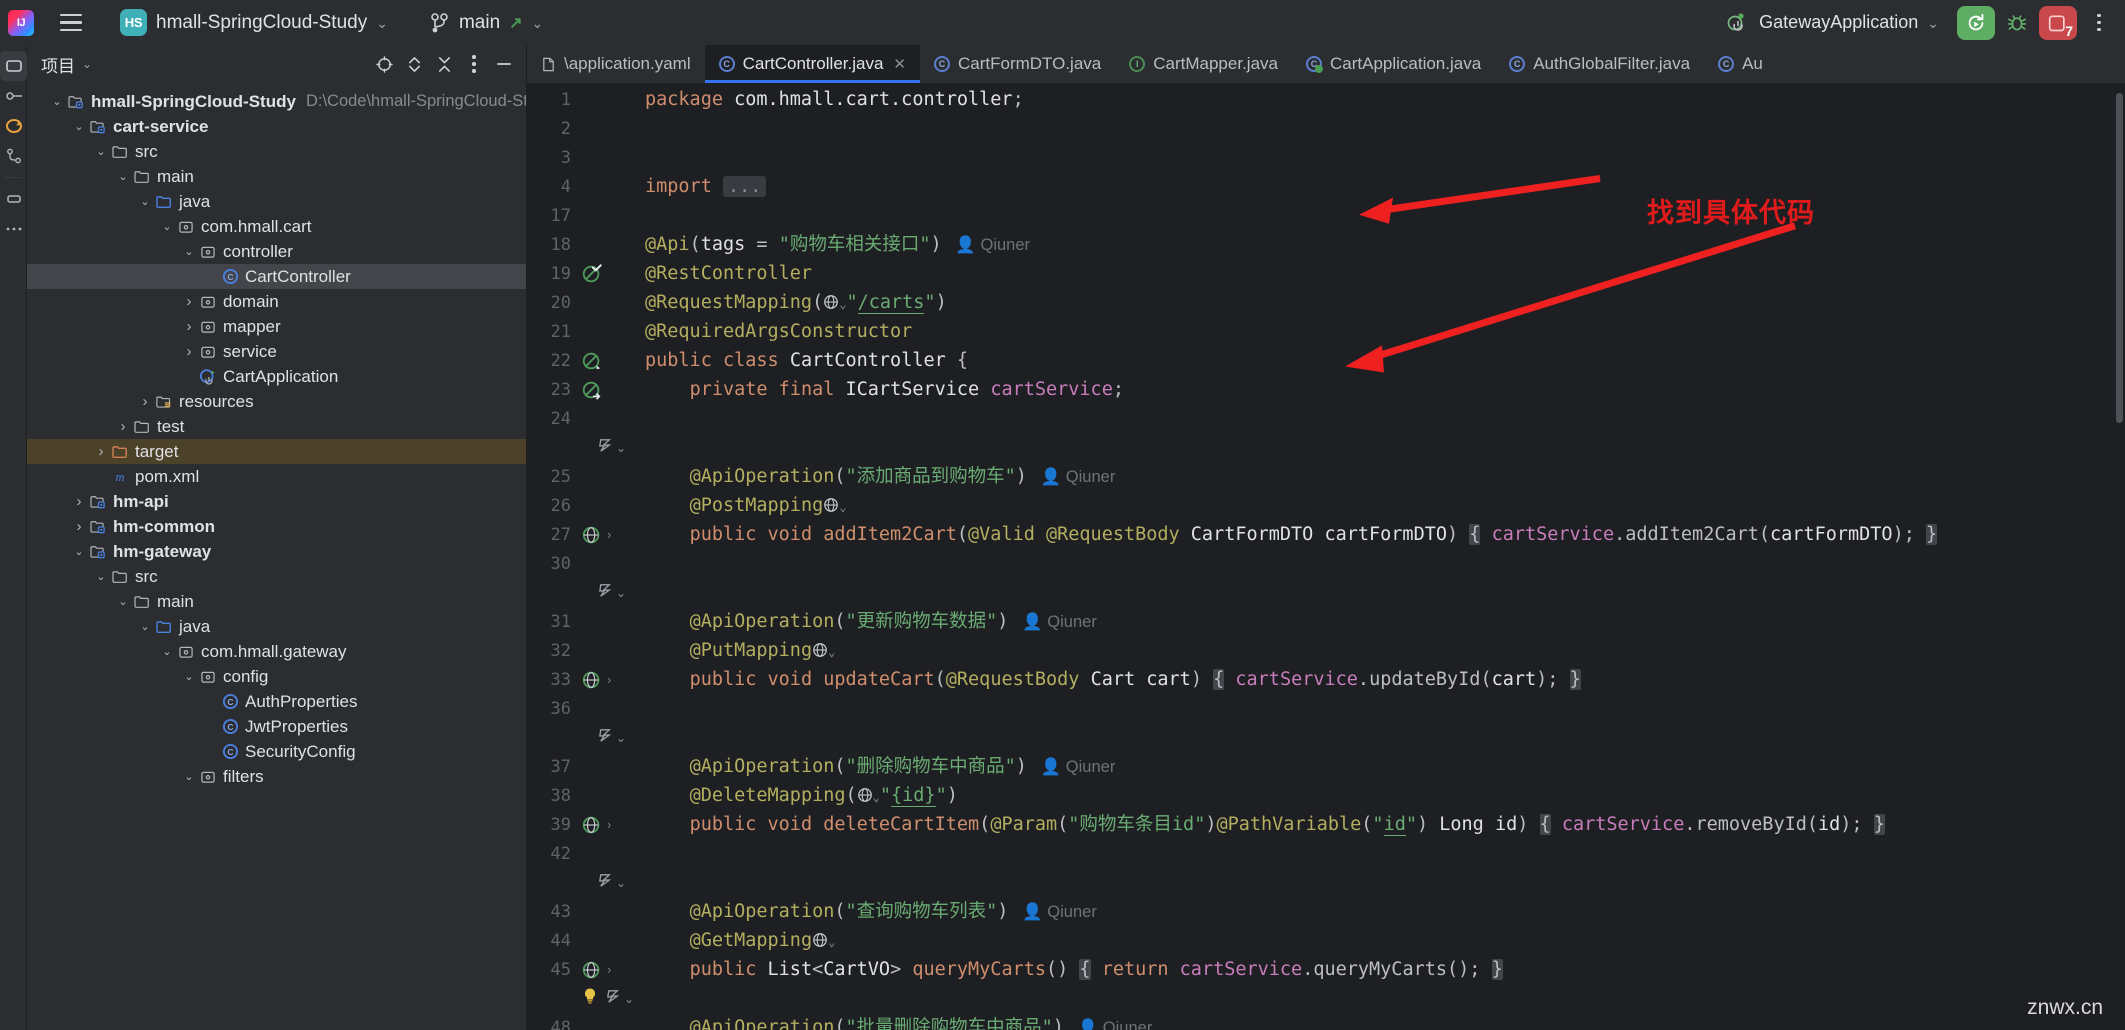  What do you see at coordinates (592, 274) in the screenshot?
I see `gutter-run-icon` at bounding box center [592, 274].